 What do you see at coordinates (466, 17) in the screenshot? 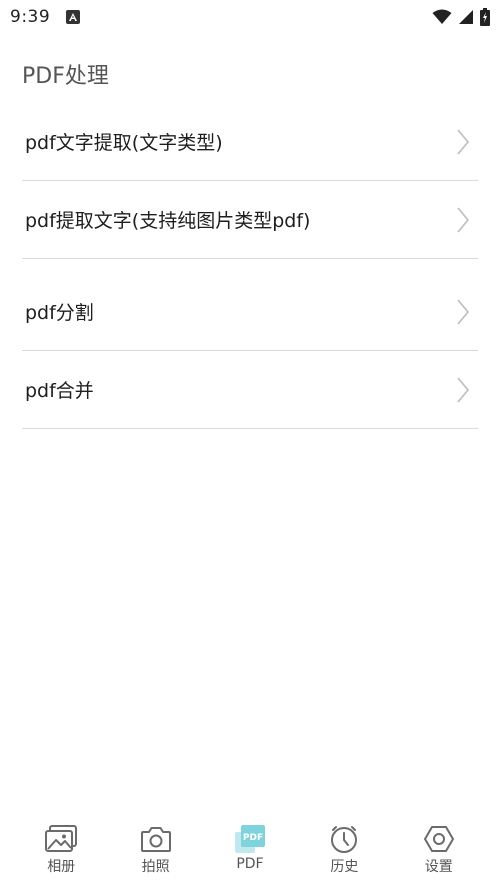
I see `signal-icon` at bounding box center [466, 17].